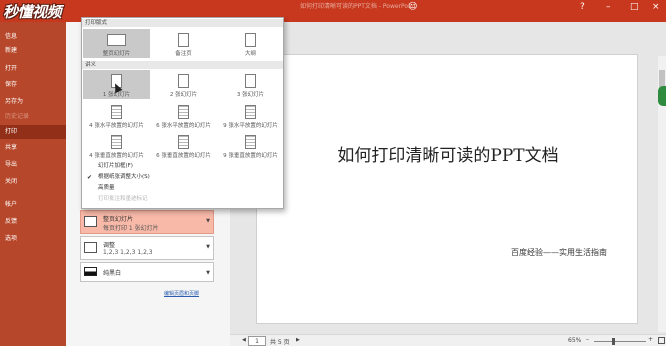 The height and width of the screenshot is (346, 666). I want to click on collate-dropdown: 调整 1,2,3 1,2,3 1,2,3 ▼, so click(147, 248).